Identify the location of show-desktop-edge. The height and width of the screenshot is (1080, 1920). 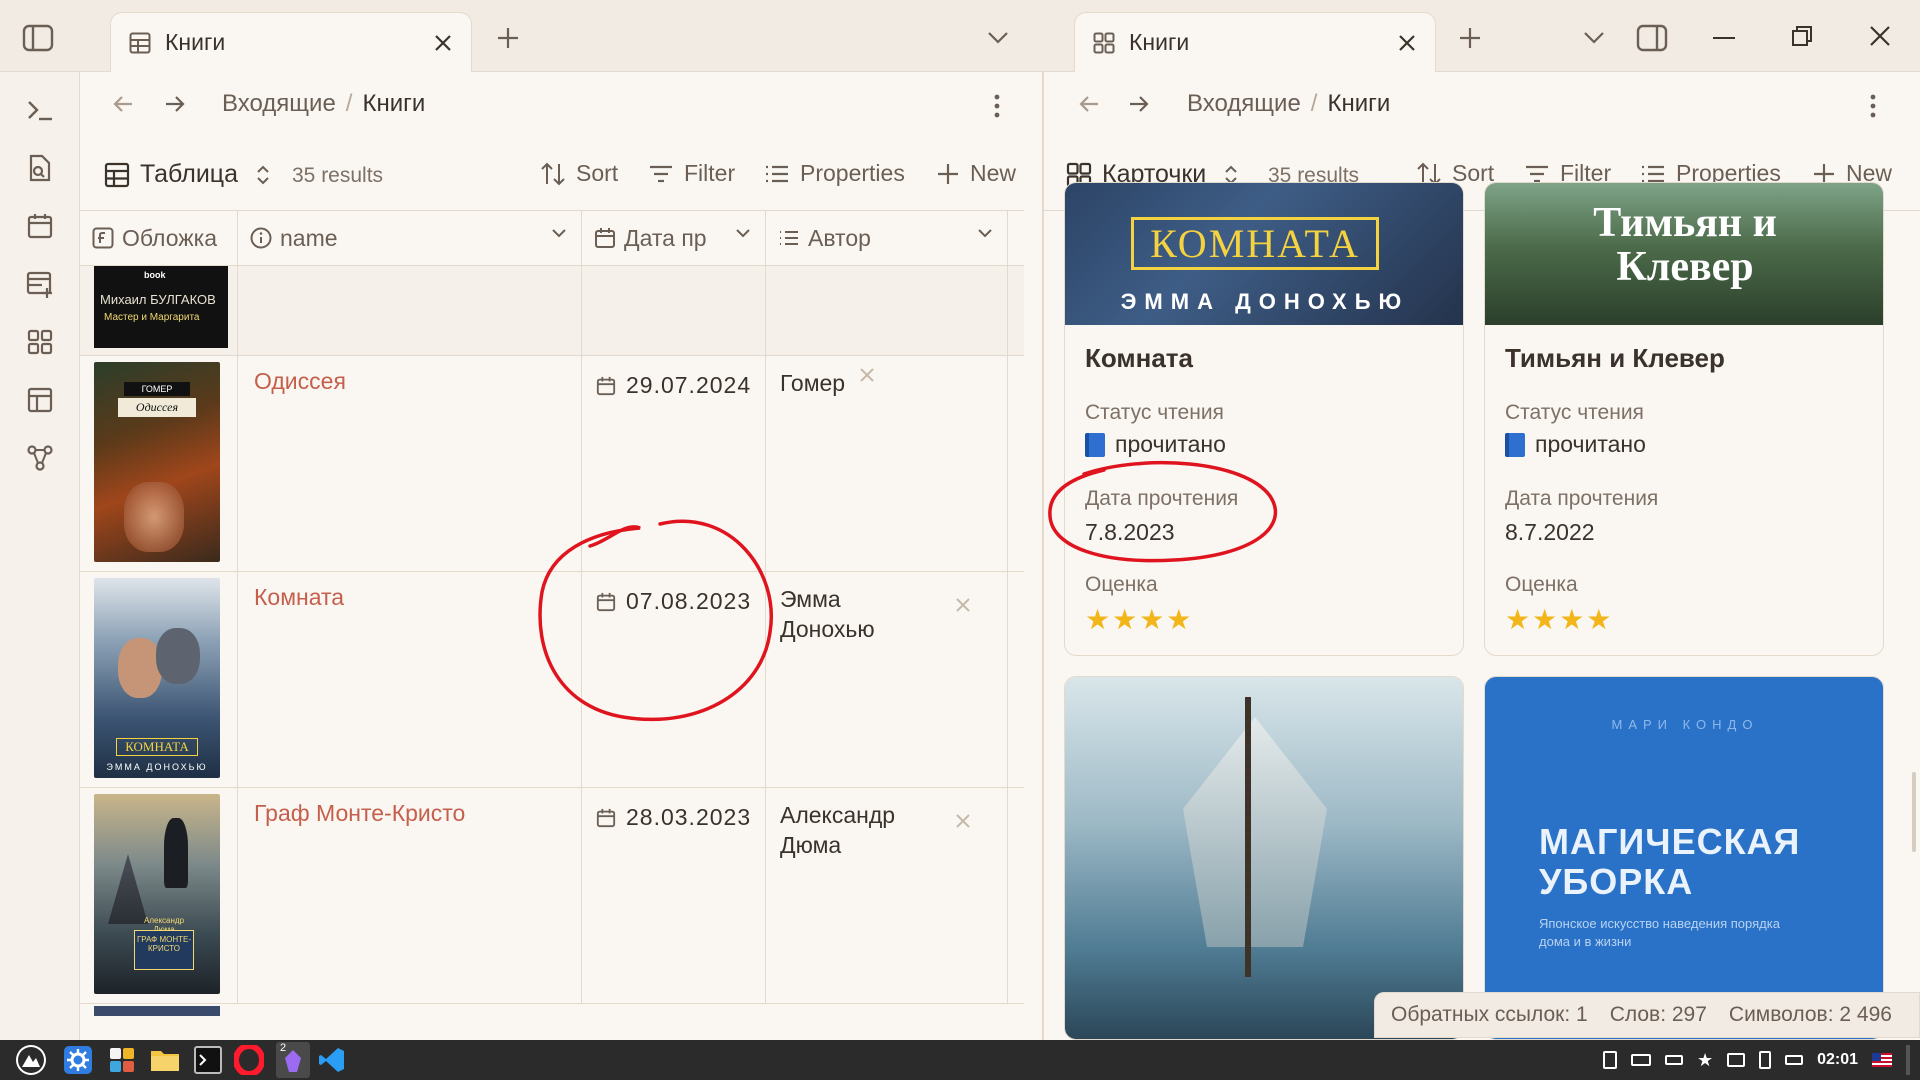
(1908, 1060).